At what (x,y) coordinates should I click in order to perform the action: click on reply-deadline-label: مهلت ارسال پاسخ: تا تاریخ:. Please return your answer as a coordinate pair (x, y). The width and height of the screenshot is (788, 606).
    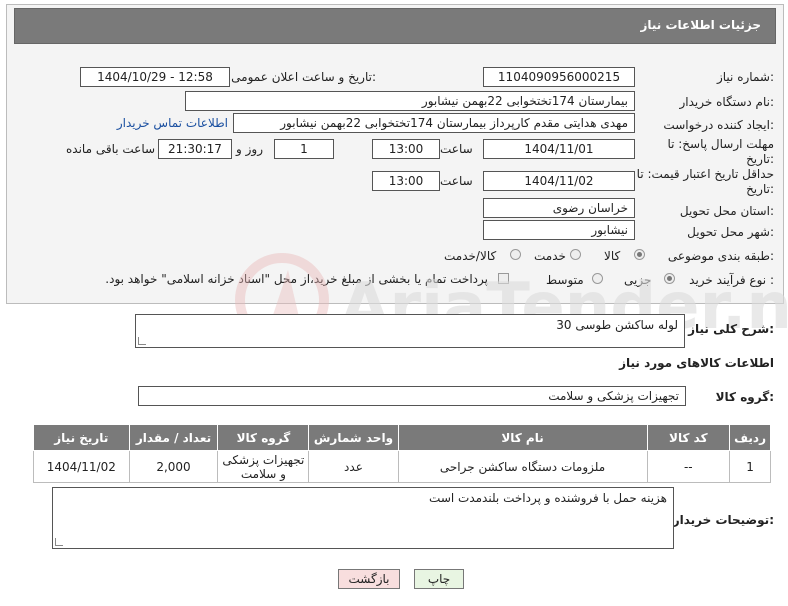
    Looking at the image, I should click on (720, 151).